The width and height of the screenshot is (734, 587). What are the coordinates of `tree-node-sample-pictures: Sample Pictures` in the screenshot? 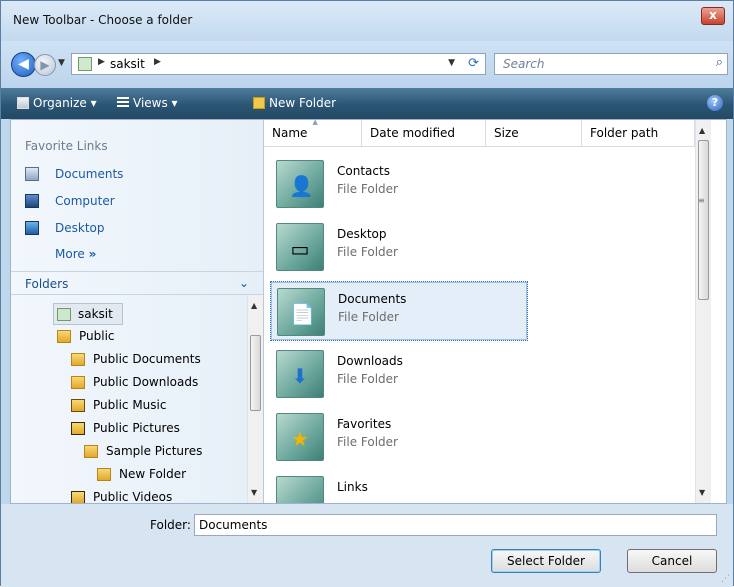 It's located at (165, 452).